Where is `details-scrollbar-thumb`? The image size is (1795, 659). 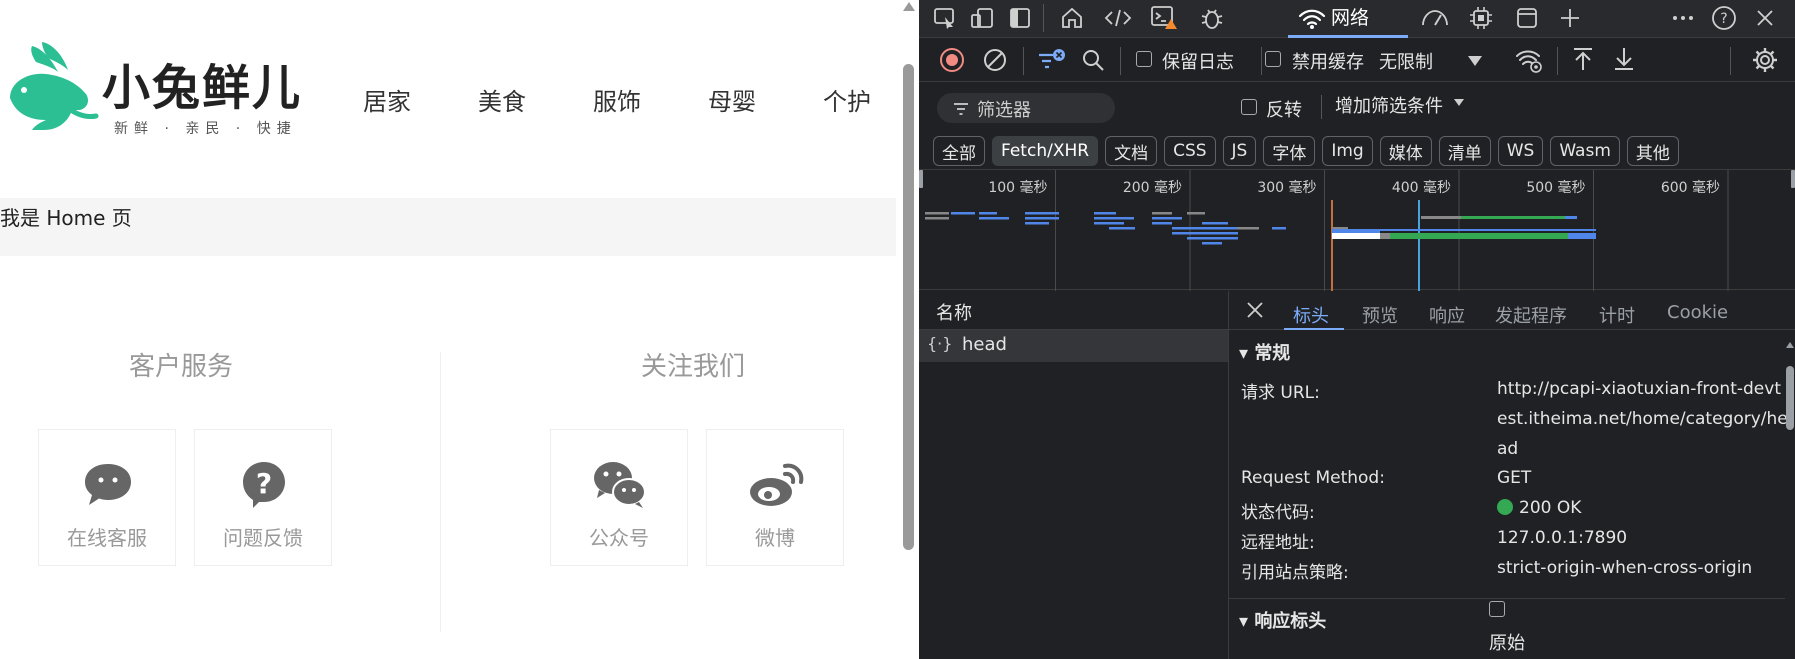
details-scrollbar-thumb is located at coordinates (1790, 398).